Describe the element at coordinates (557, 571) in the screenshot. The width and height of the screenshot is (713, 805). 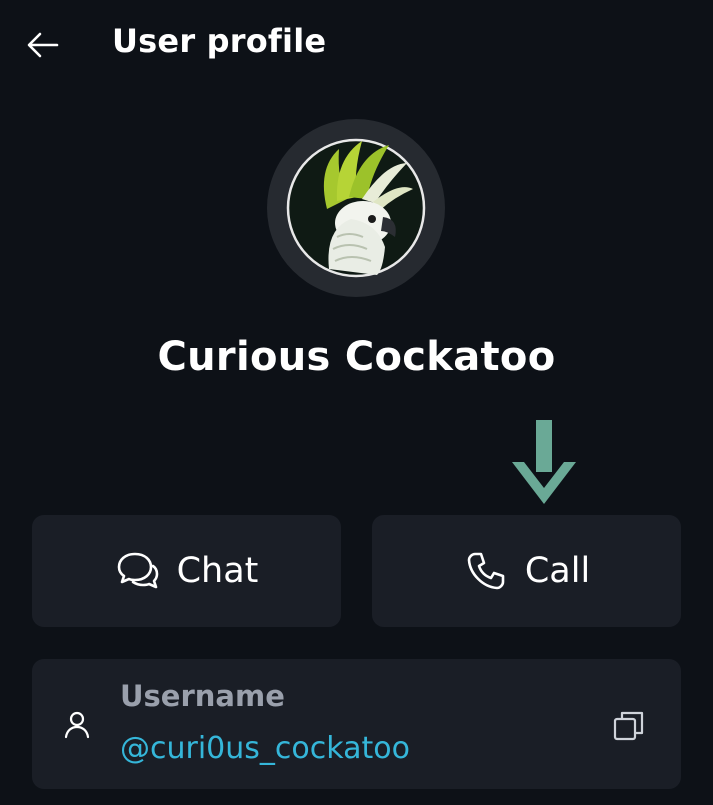
I see `call-button-label: Call` at that location.